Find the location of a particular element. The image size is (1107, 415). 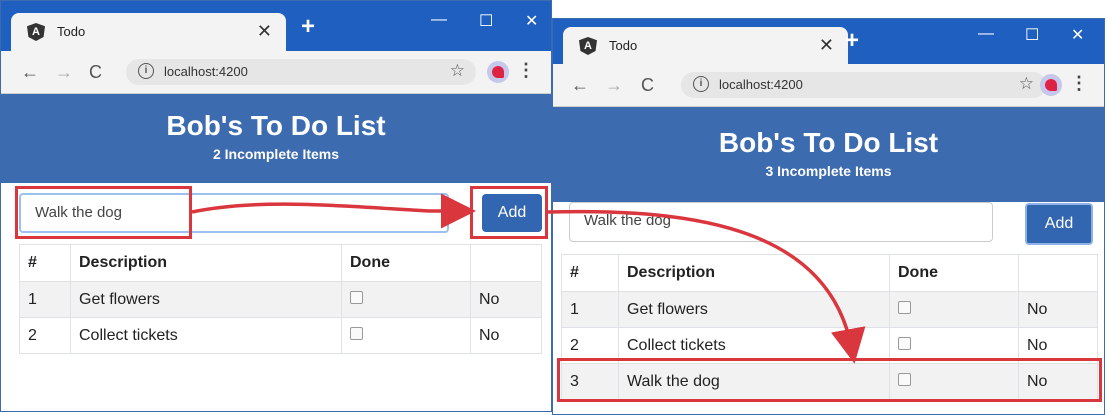

arrow-input-to-add is located at coordinates (333, 211).